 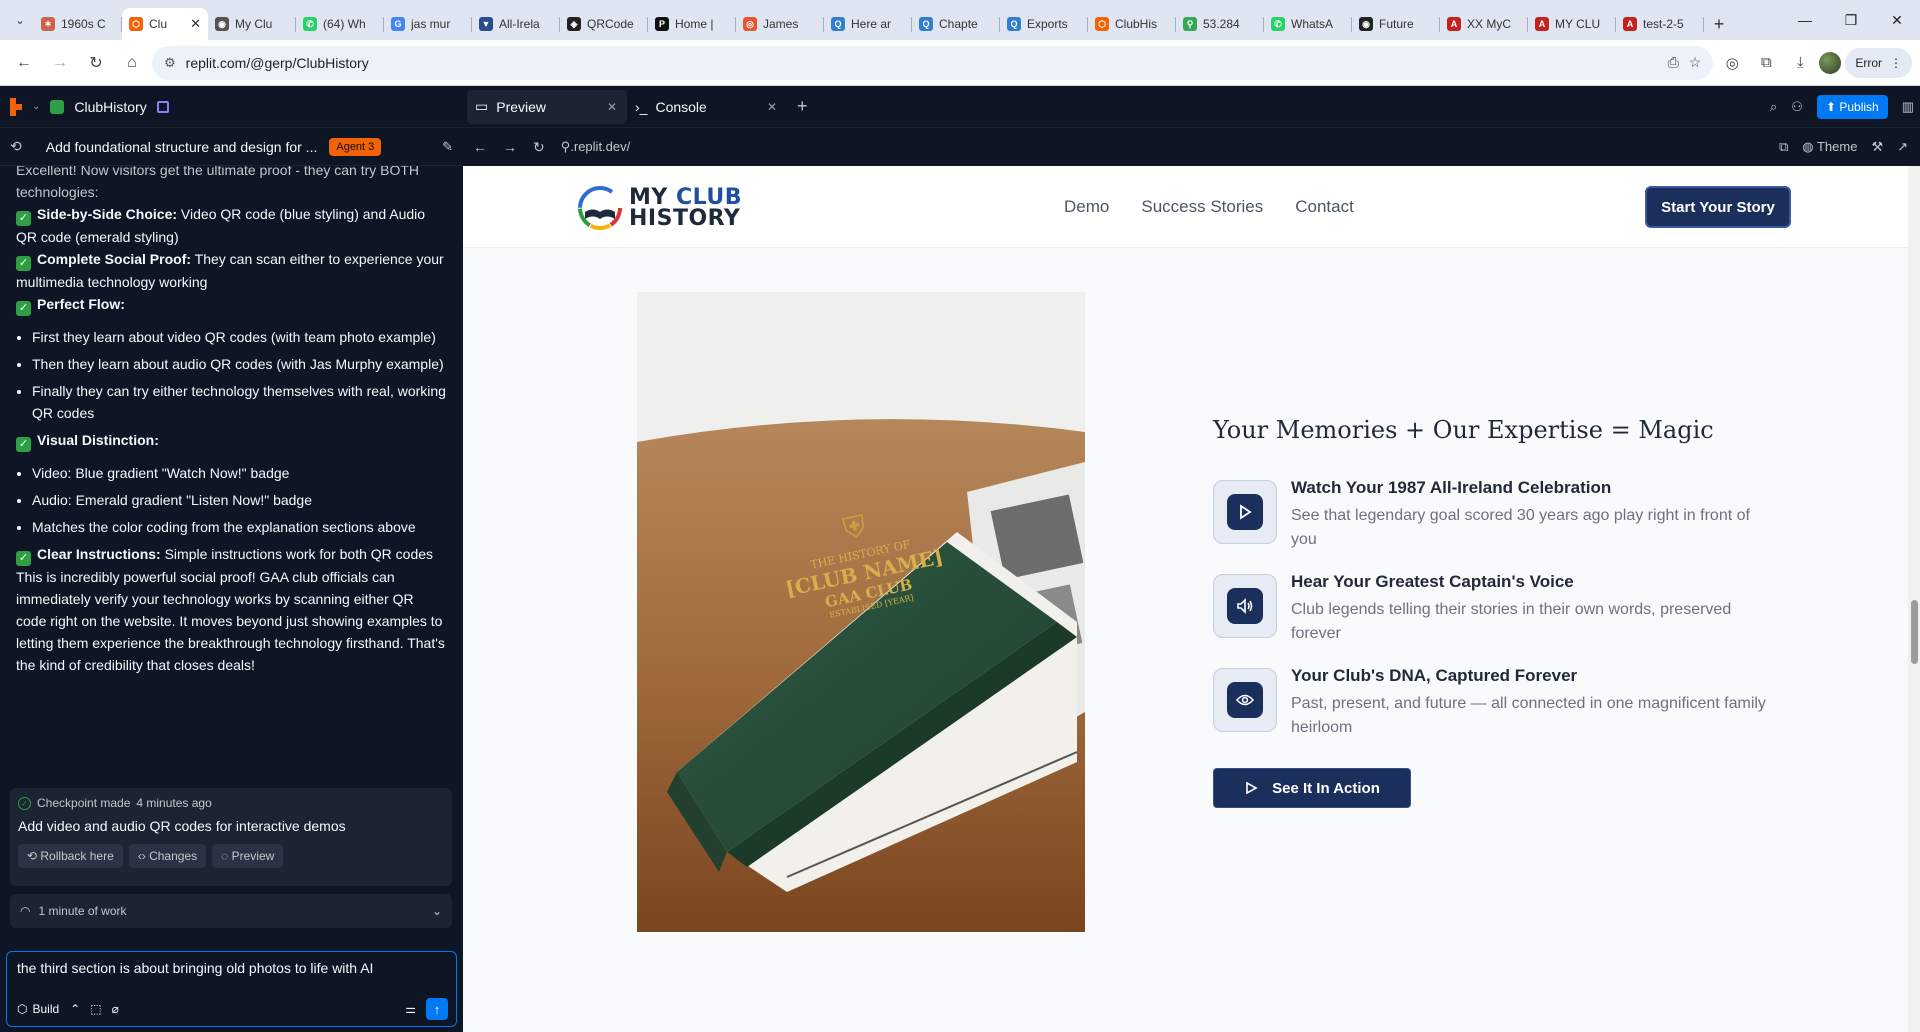 I want to click on forward-icon: →, so click(x=60, y=63).